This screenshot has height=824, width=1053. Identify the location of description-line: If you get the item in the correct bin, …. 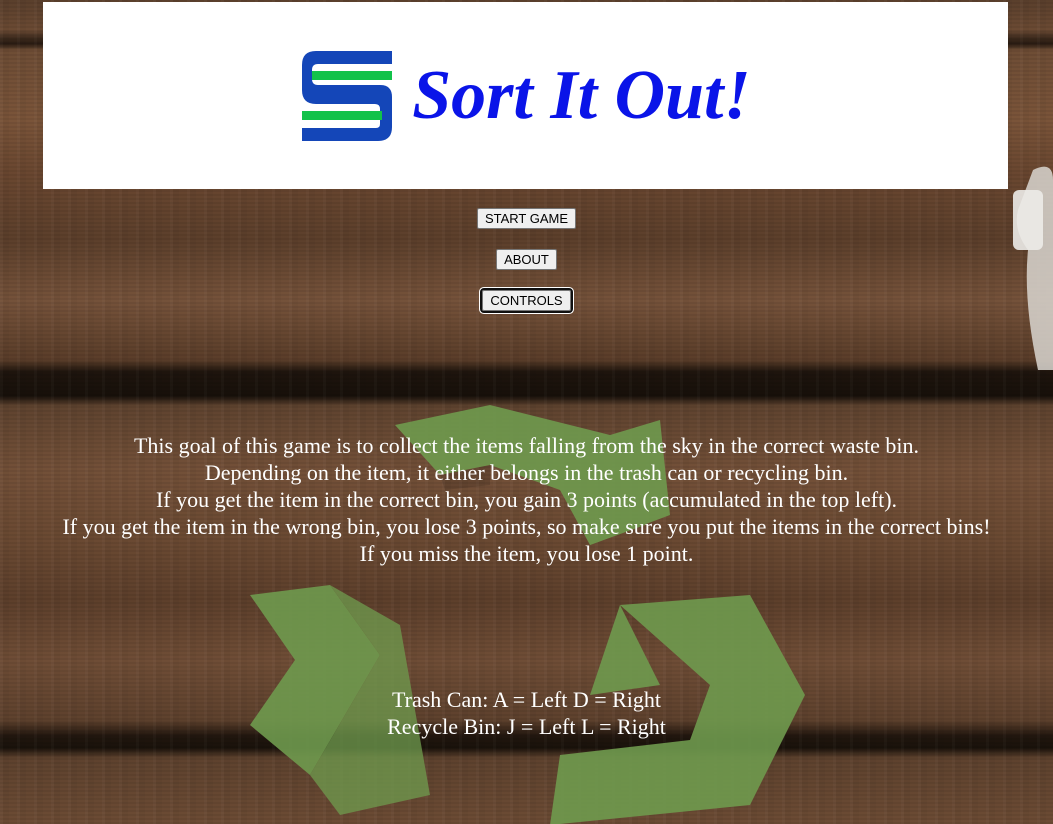
(526, 499).